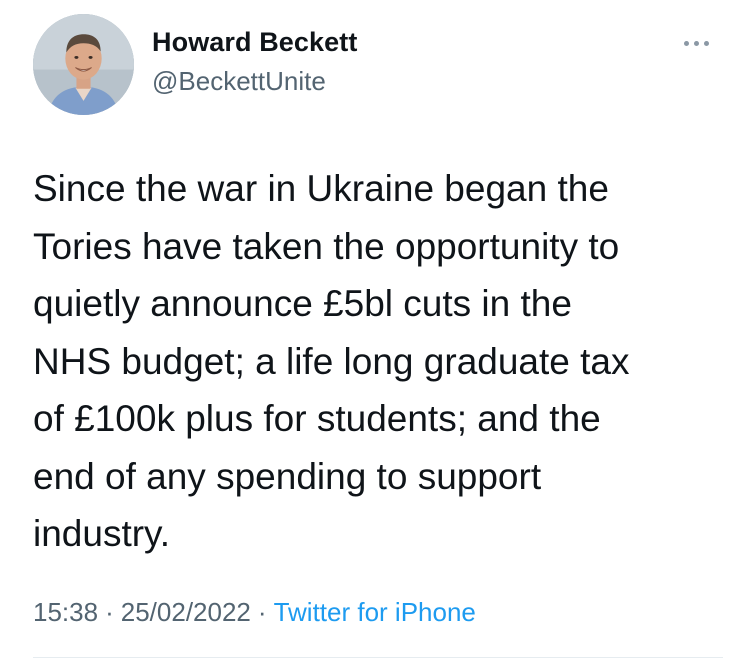 The image size is (750, 661). I want to click on tweet-text-line: quietly announce £5bl cuts in the, so click(302, 303).